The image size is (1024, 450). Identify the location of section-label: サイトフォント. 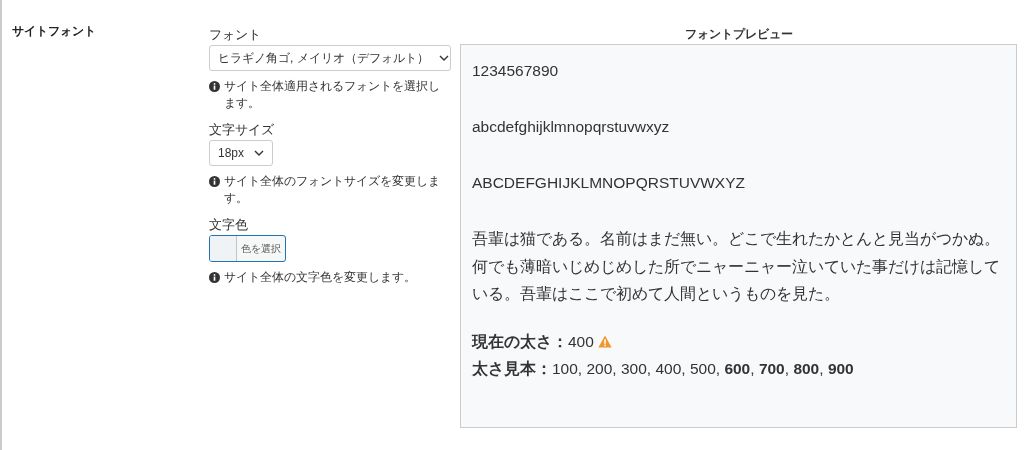
(54, 31).